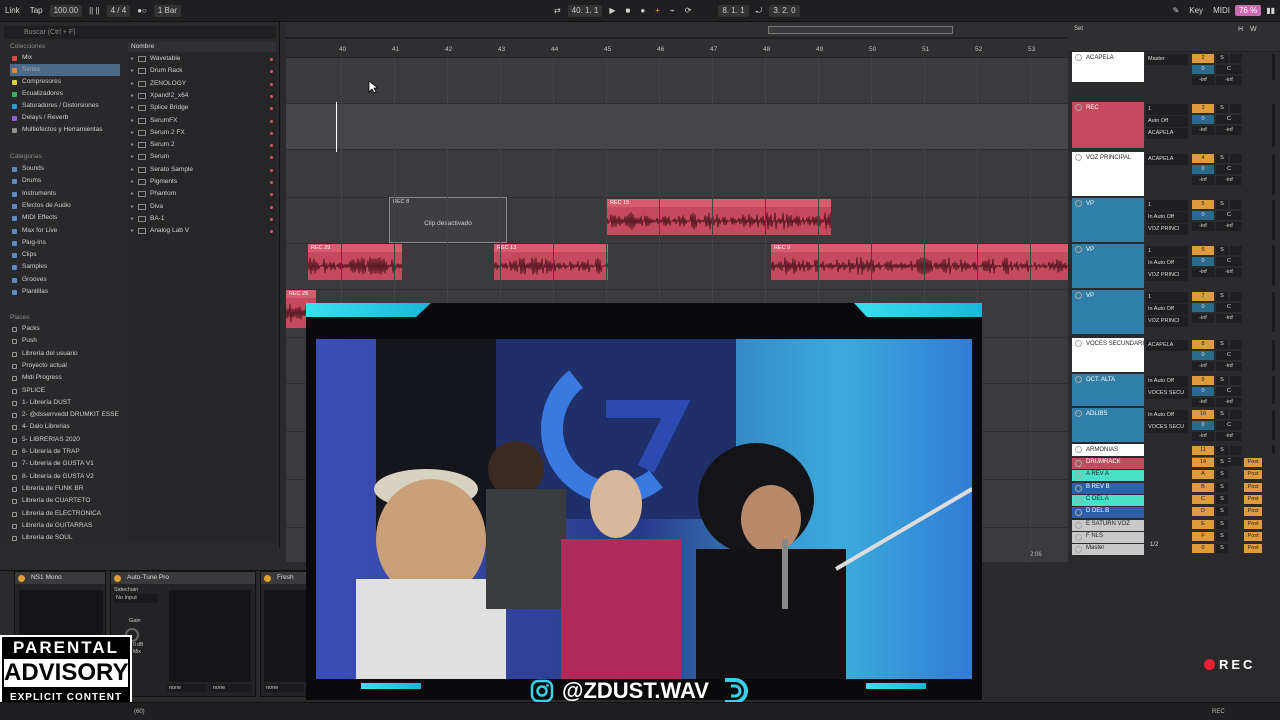 The width and height of the screenshot is (1280, 720). What do you see at coordinates (1176, 11) in the screenshot?
I see `draw-mode-icon: ✎` at bounding box center [1176, 11].